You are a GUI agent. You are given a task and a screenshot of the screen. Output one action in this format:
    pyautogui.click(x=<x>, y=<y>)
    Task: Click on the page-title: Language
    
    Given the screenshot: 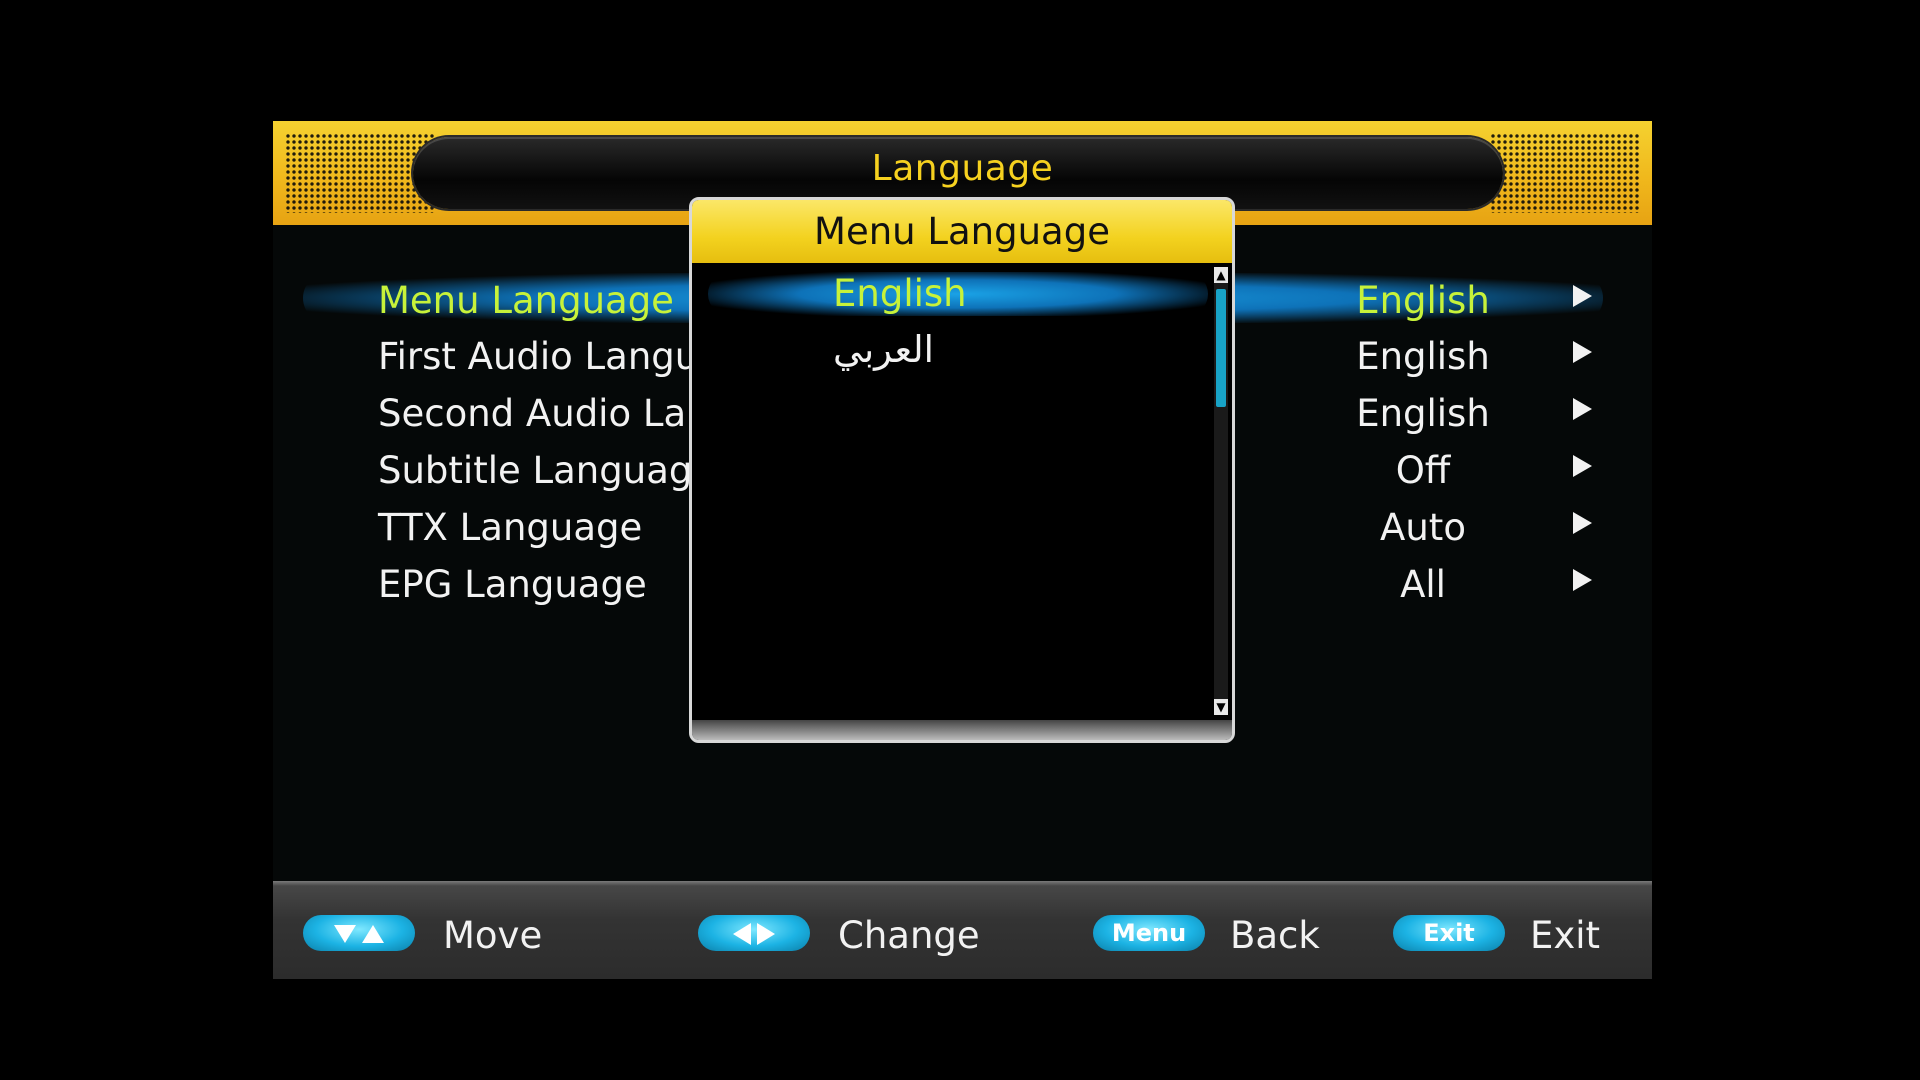 What is the action you would take?
    pyautogui.click(x=962, y=168)
    